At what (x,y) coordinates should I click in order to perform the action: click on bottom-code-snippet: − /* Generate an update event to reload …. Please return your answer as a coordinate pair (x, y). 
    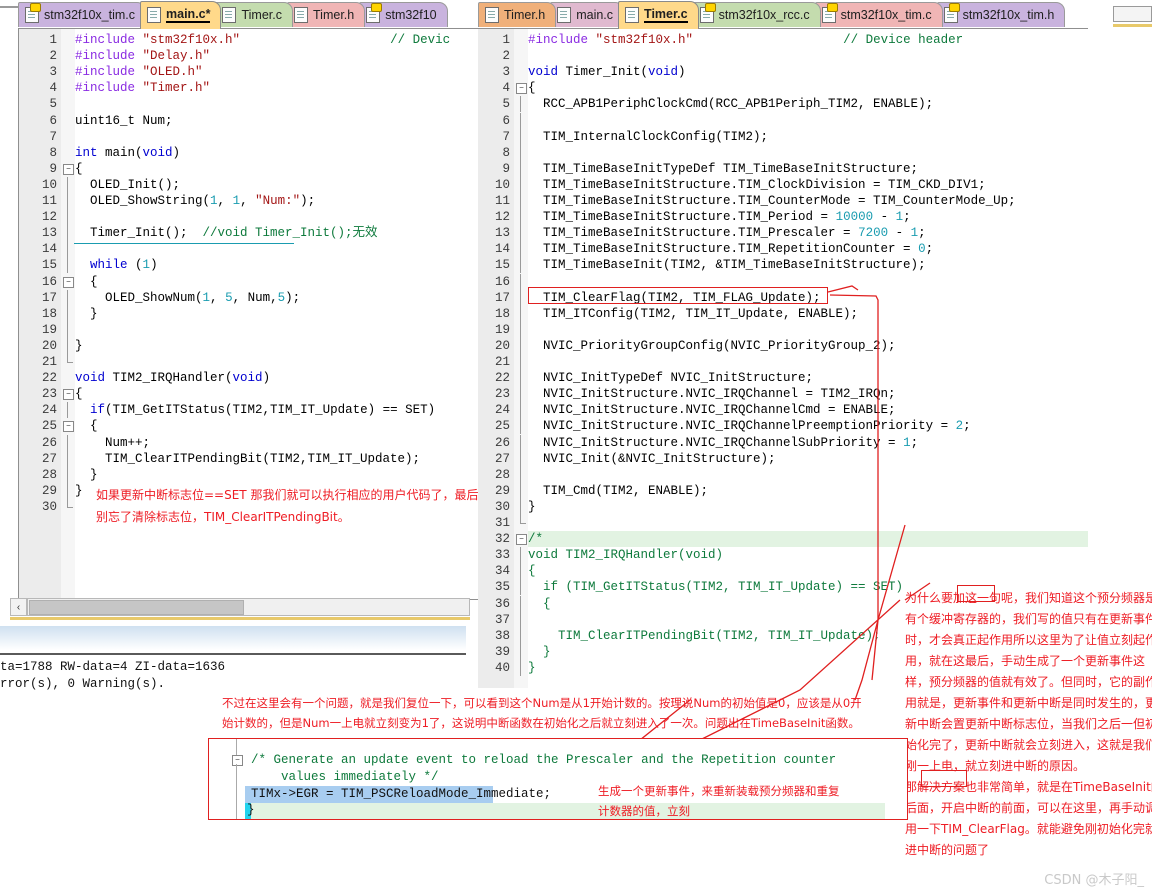
    Looking at the image, I should click on (558, 779).